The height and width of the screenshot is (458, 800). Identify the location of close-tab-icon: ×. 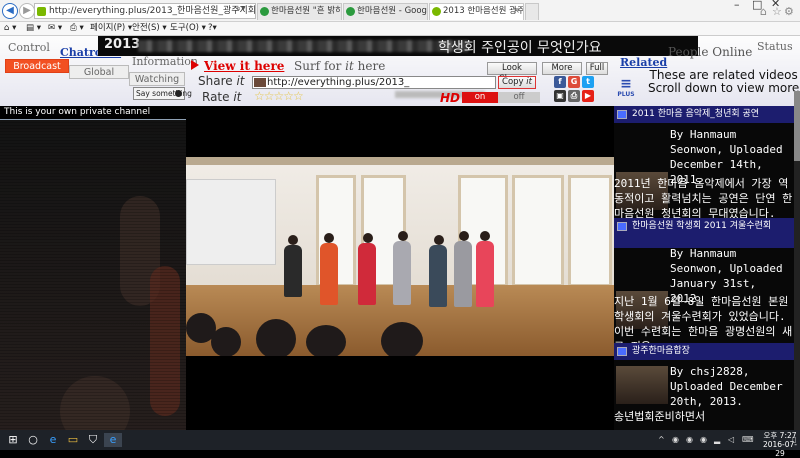
(516, 11).